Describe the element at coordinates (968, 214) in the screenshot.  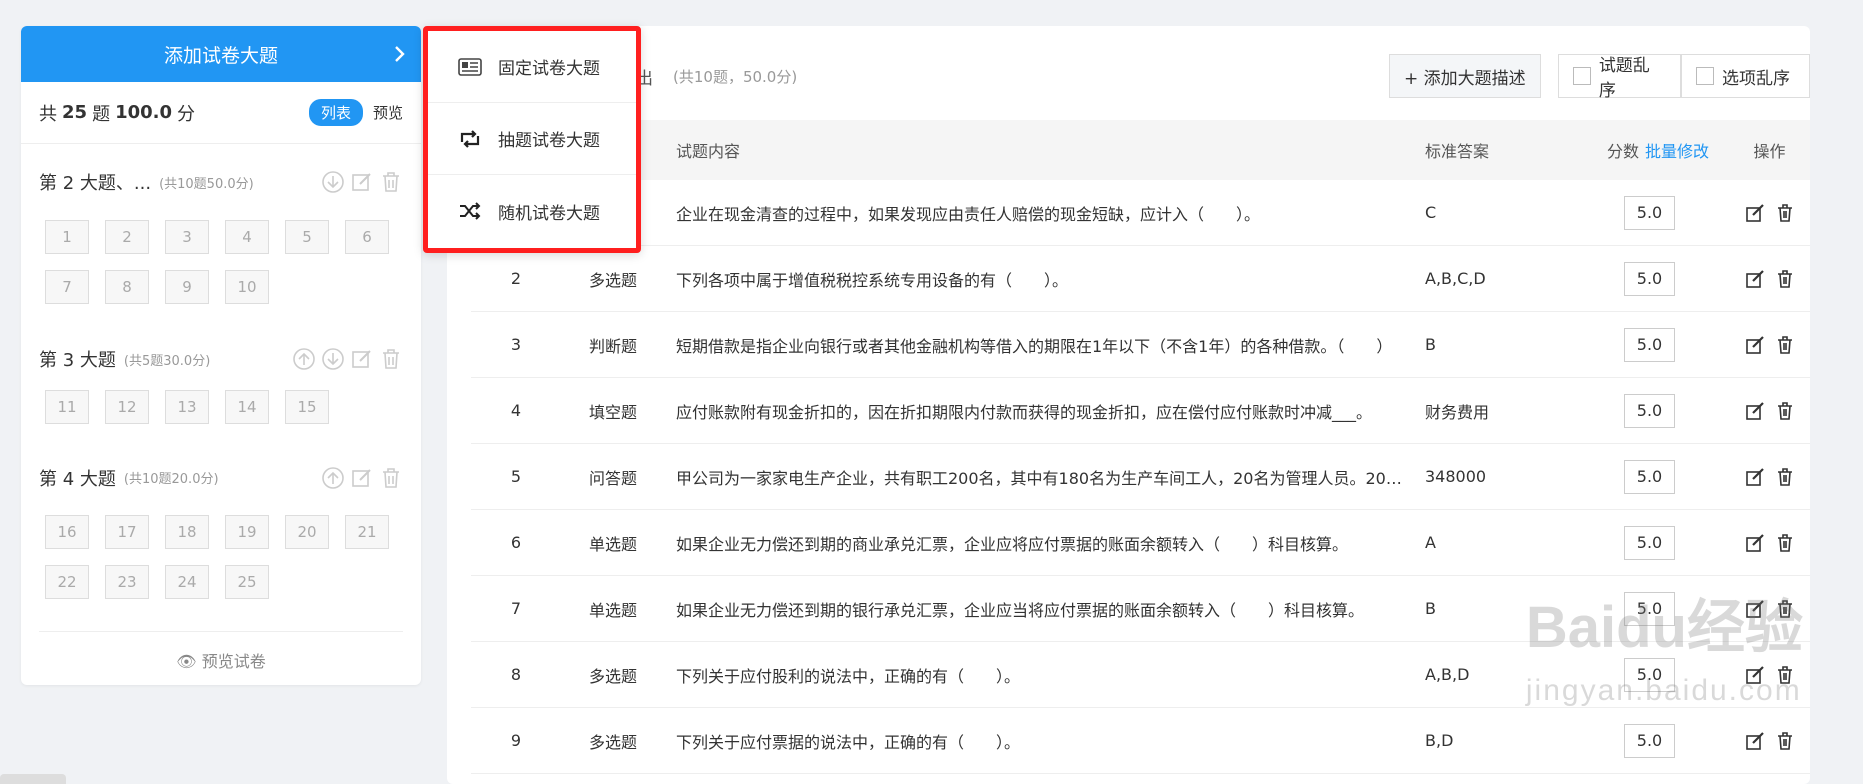
I see `question-content: 企业在现金清查的过程中，如果发现应由责任人赔偿的现金短缺，应计入（ ）。` at that location.